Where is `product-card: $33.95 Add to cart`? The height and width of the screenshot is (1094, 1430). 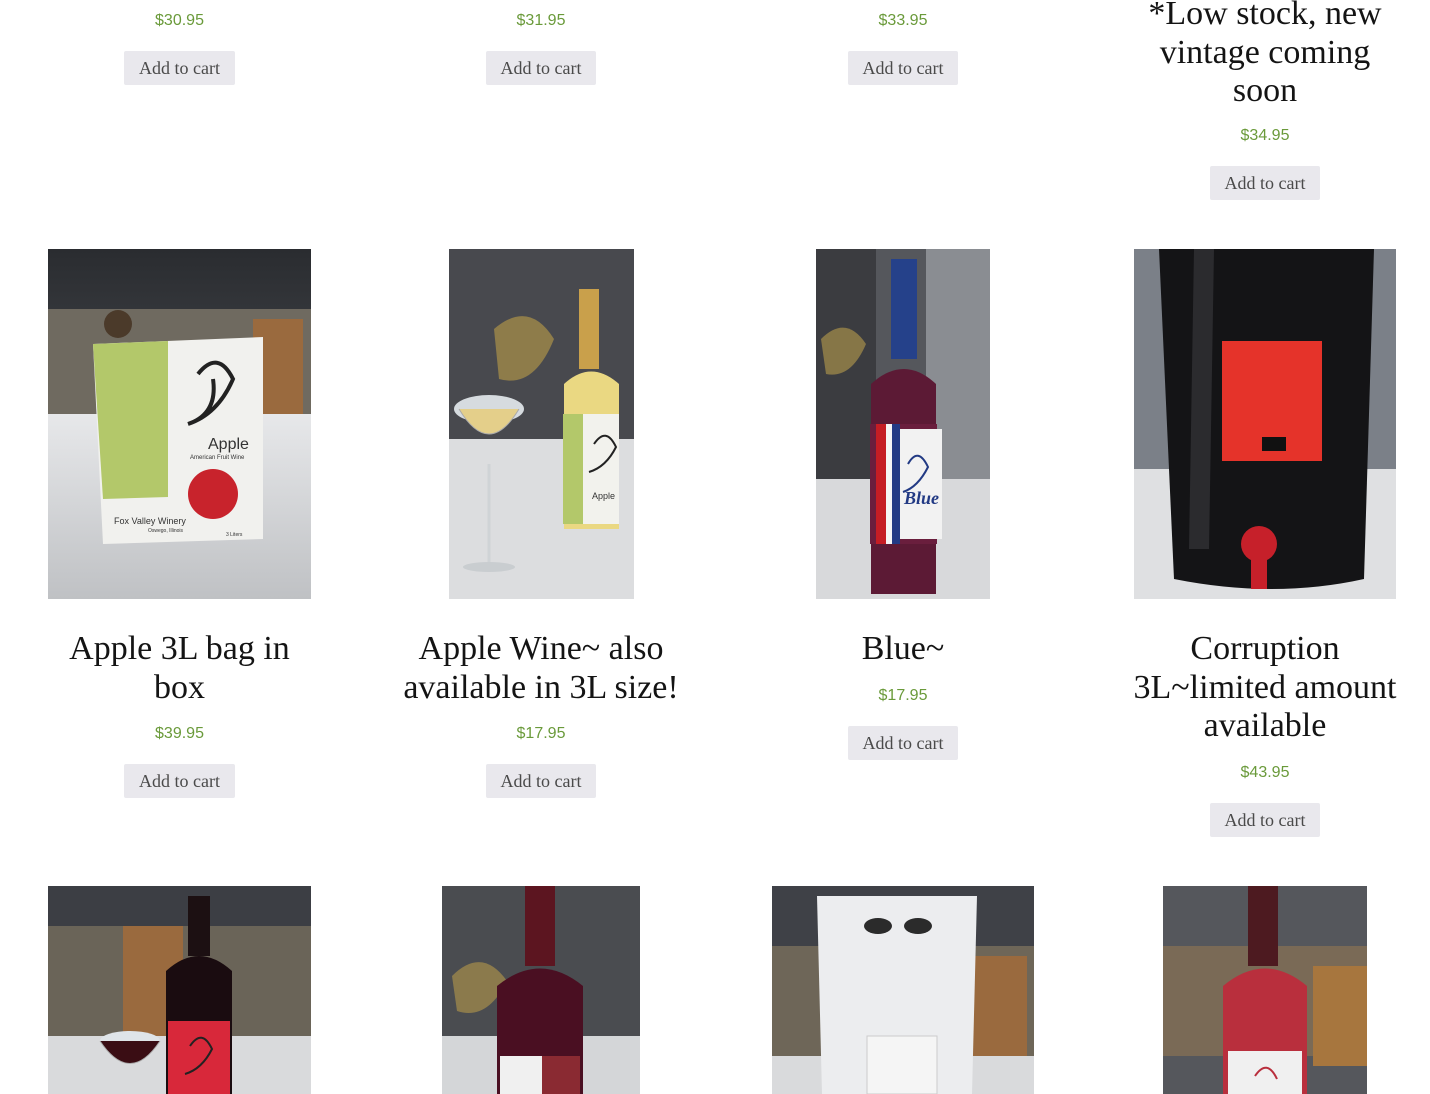 product-card: $33.95 Add to cart is located at coordinates (903, 48).